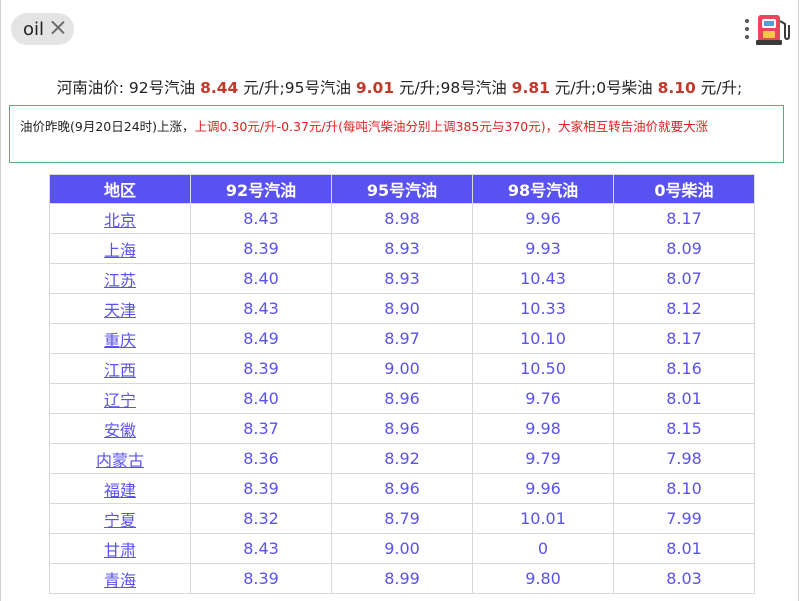 This screenshot has height=601, width=799. I want to click on price-cell: 9.93, so click(543, 248).